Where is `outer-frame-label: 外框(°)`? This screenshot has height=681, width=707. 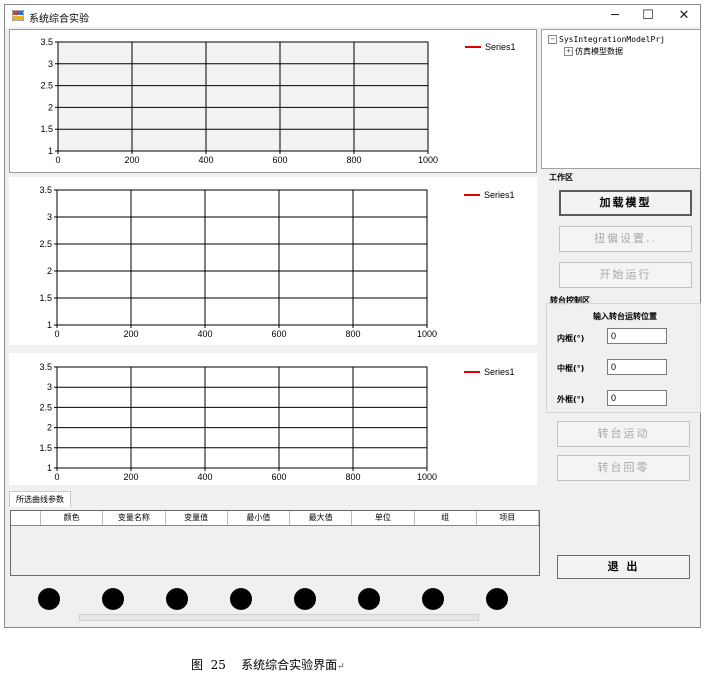
outer-frame-label: 外框(°) is located at coordinates (571, 399).